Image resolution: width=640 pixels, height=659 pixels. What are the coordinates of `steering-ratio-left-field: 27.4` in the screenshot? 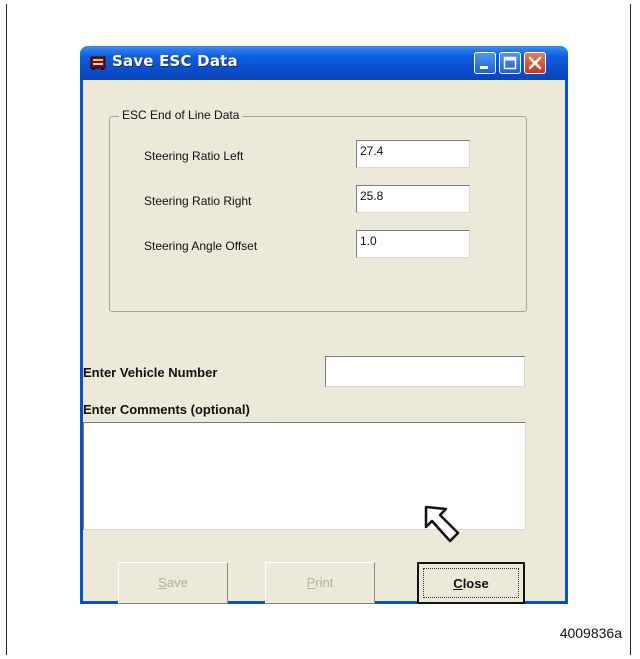 It's located at (413, 154).